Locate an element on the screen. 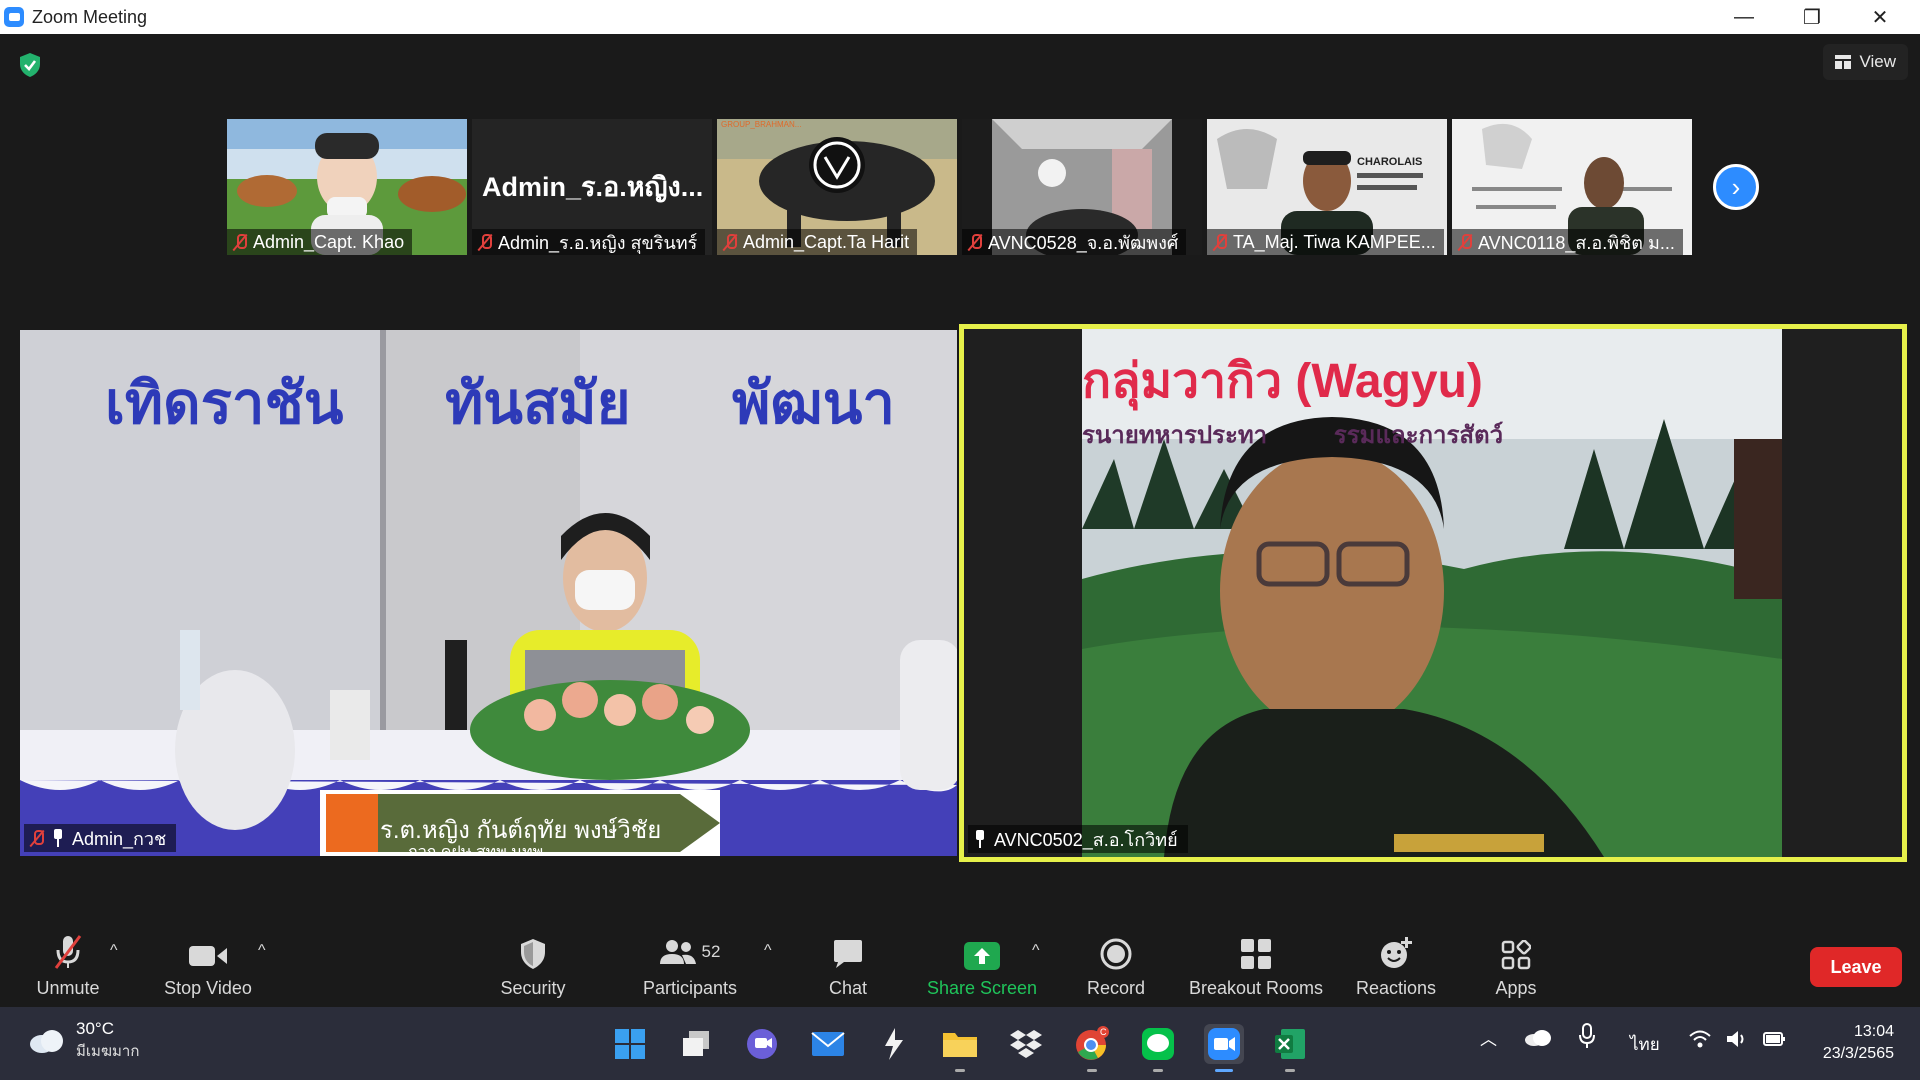 The height and width of the screenshot is (1080, 1920). windows-taskbar: 30°C มีเมฆมาก C ︿ ไทย 13:04 23/3/2565 is located at coordinates (960, 1043).